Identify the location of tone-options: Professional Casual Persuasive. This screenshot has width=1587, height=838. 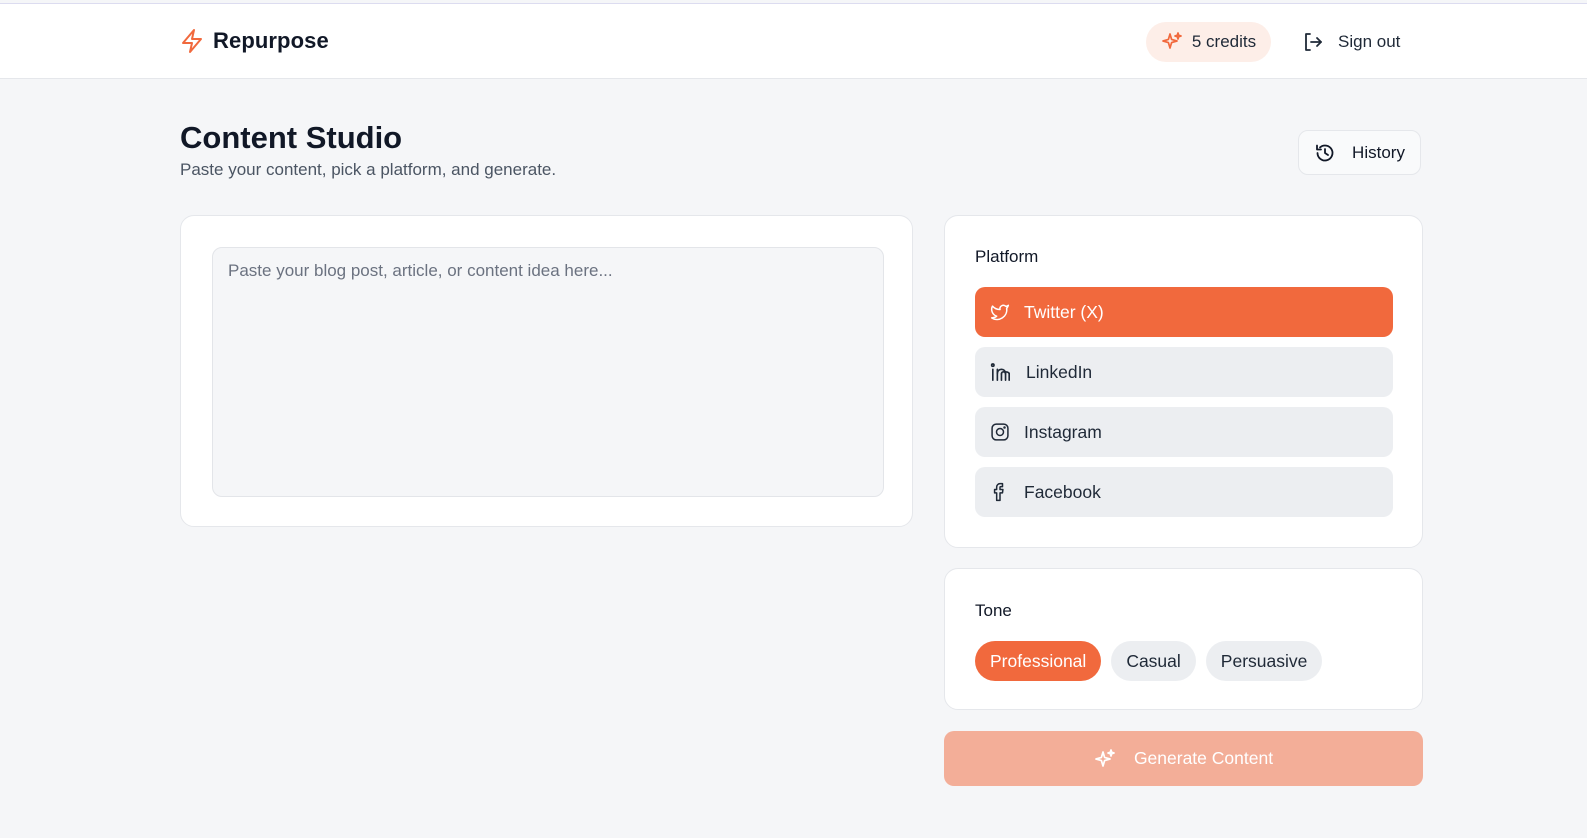
(1149, 661).